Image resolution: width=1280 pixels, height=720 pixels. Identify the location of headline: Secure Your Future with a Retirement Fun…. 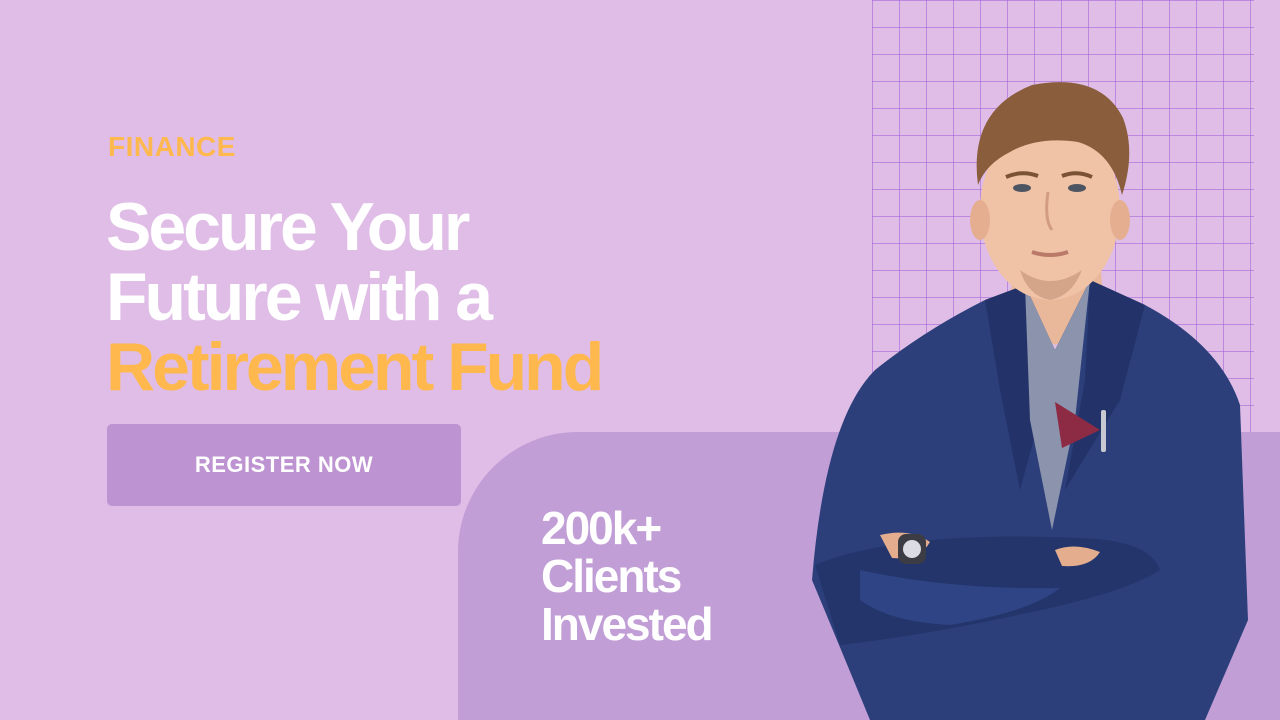
(355, 297).